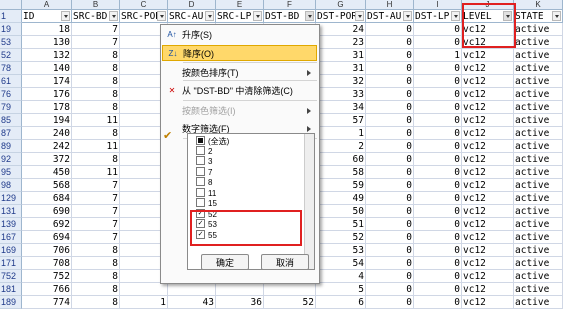  Describe the element at coordinates (47, 94) in the screenshot. I see `table-cell: 176` at that location.